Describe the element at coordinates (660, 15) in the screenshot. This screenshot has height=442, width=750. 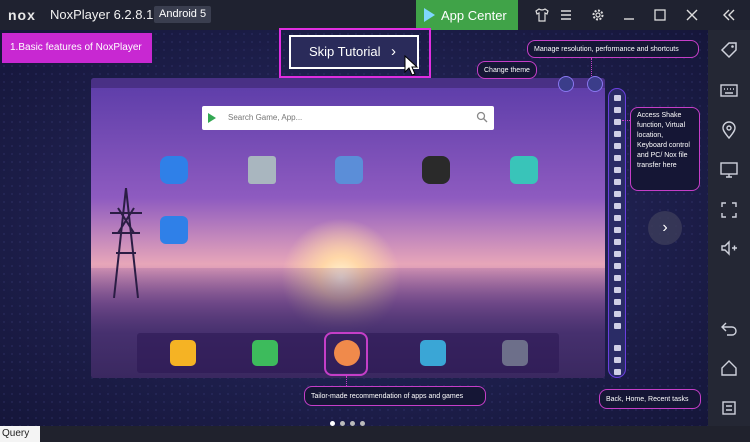
I see `maximize-icon` at that location.